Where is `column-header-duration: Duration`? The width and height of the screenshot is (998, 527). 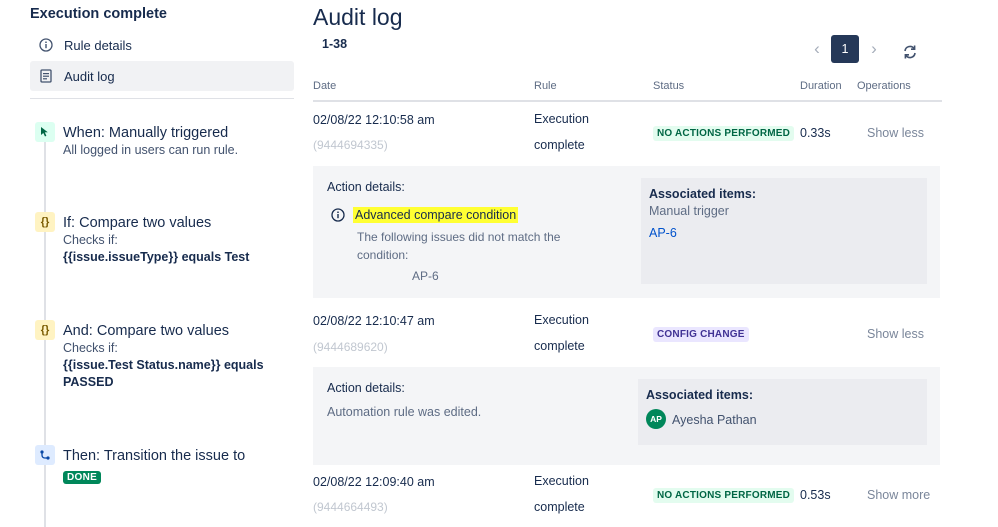 column-header-duration: Duration is located at coordinates (821, 86).